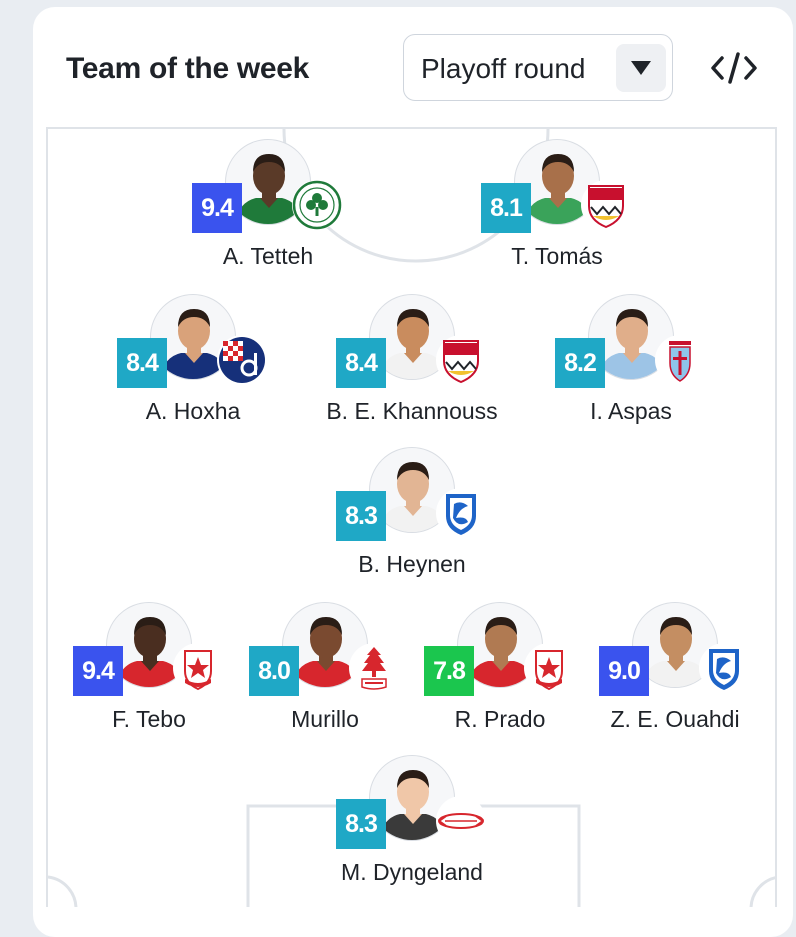 This screenshot has width=796, height=937. I want to click on player-name: Z. E. Ouahdi, so click(675, 719).